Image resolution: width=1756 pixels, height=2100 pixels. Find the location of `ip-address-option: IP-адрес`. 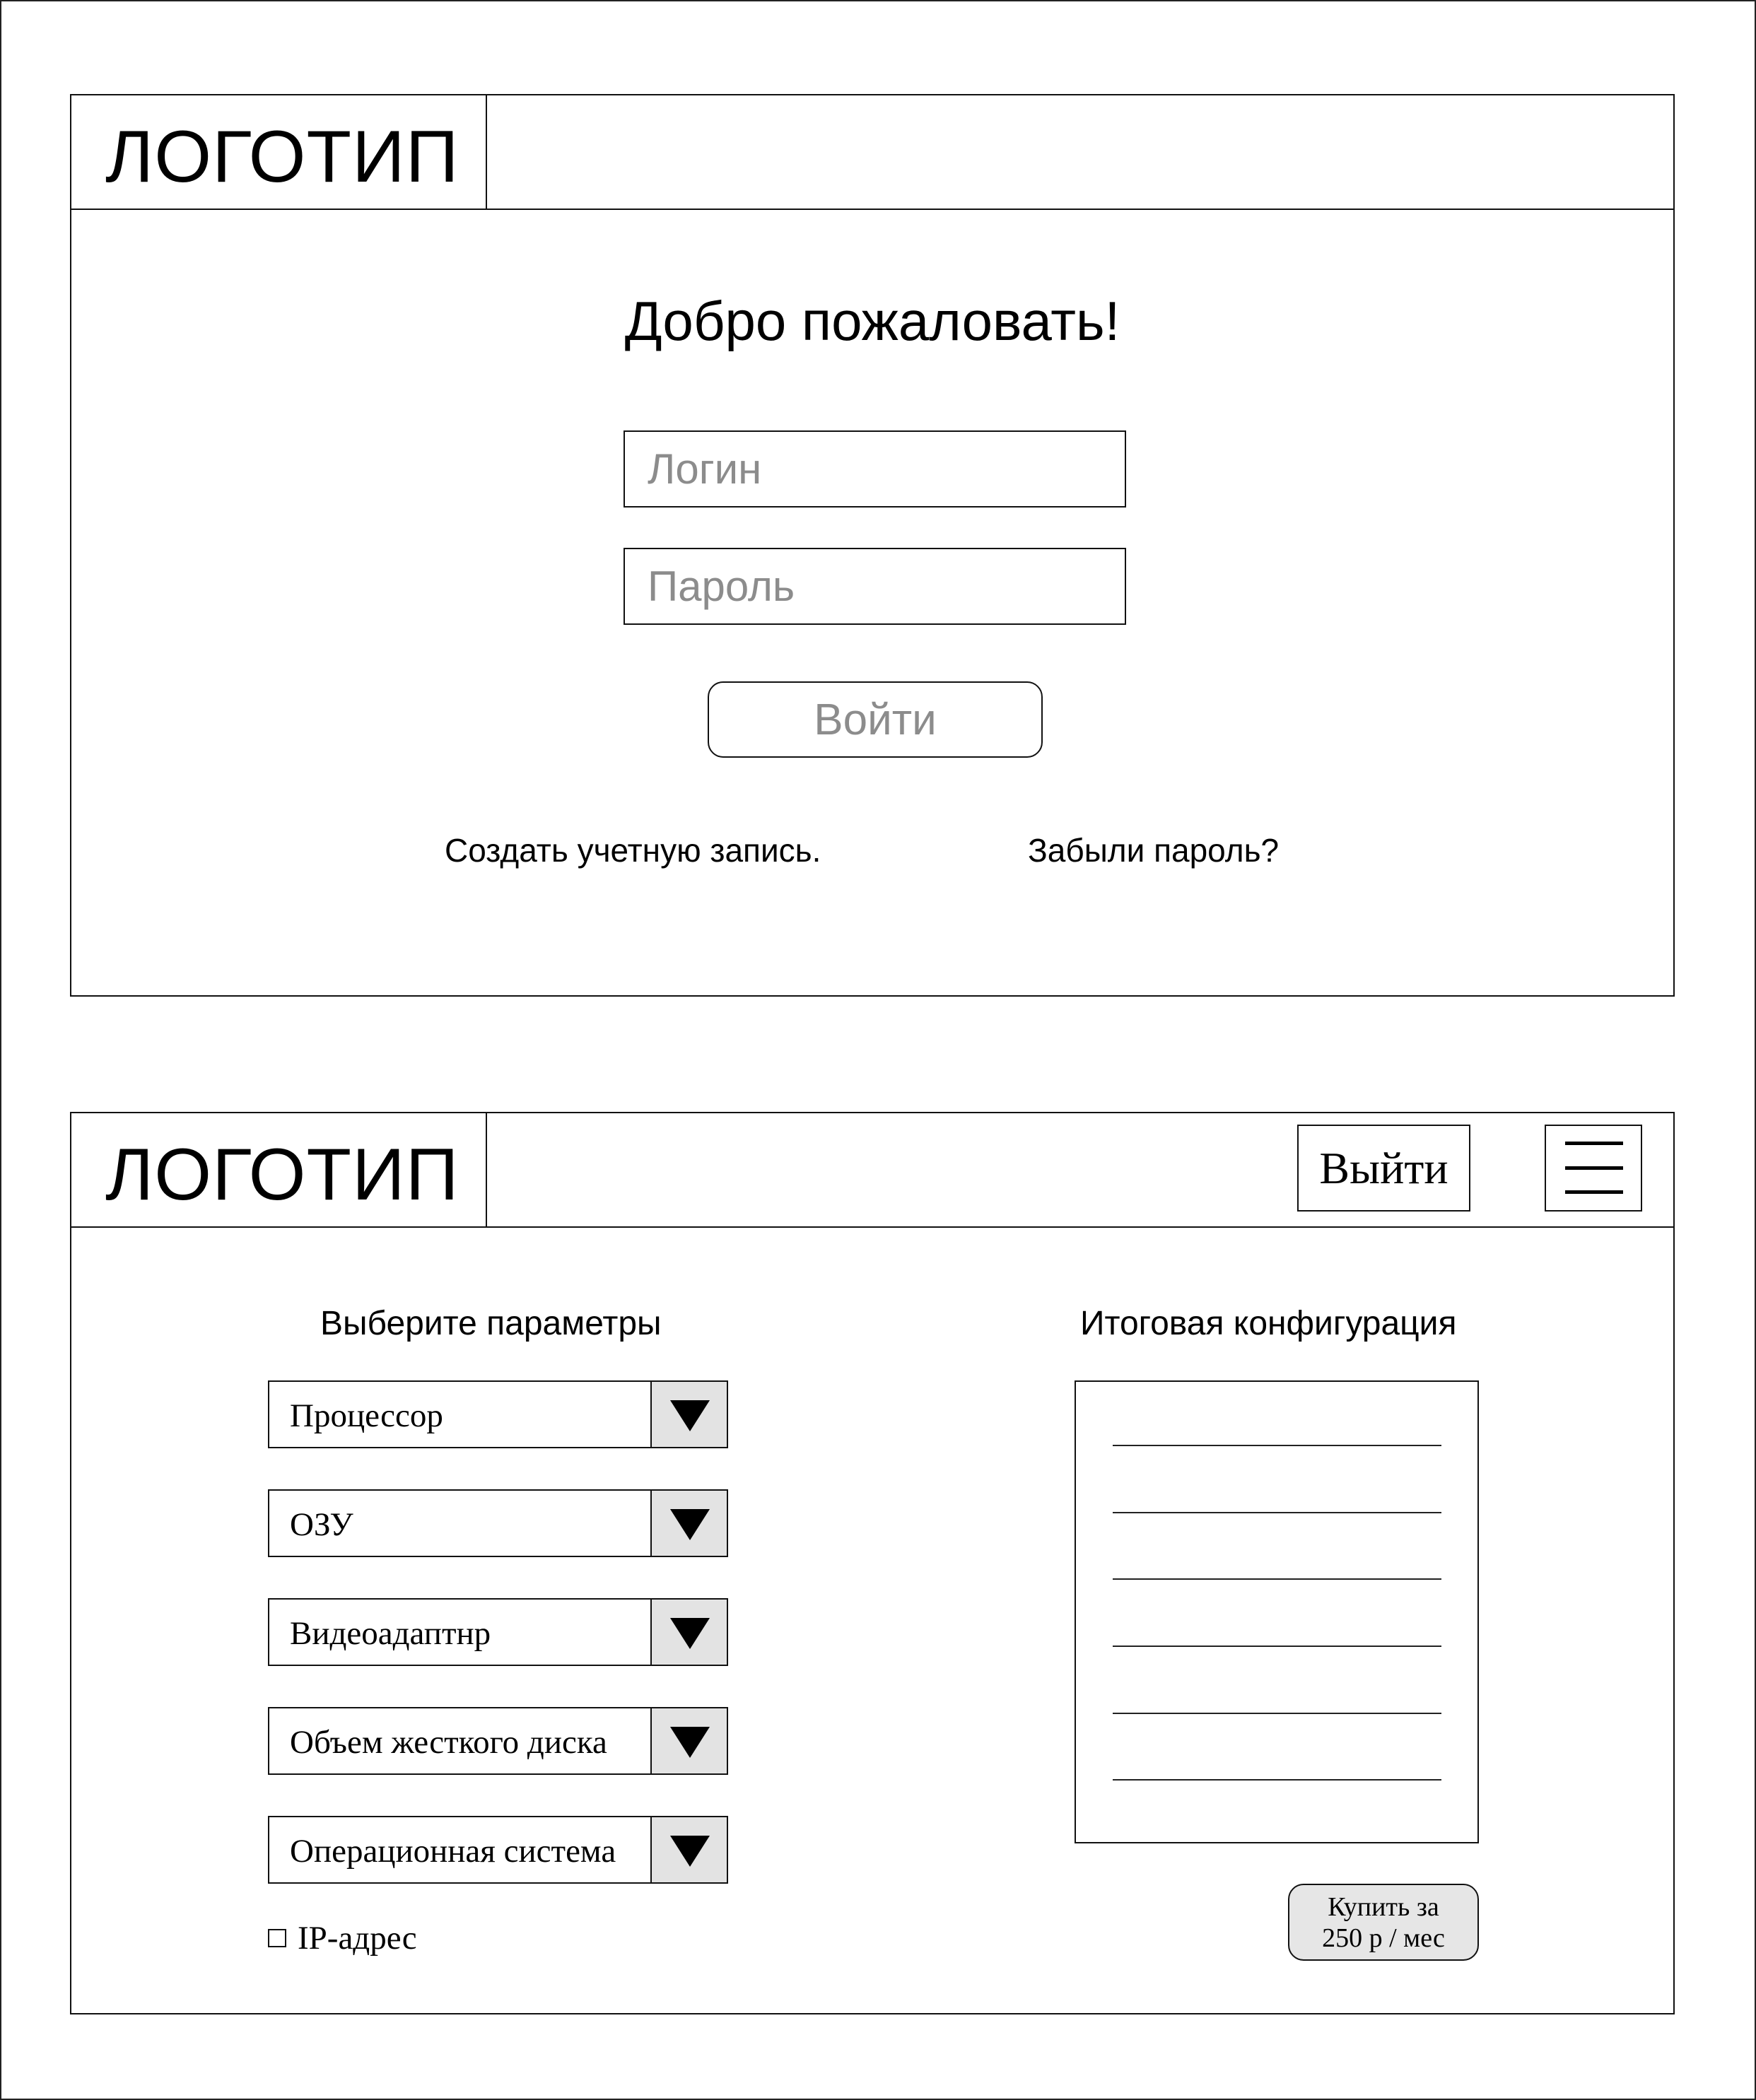

ip-address-option: IP-адрес is located at coordinates (343, 1938).